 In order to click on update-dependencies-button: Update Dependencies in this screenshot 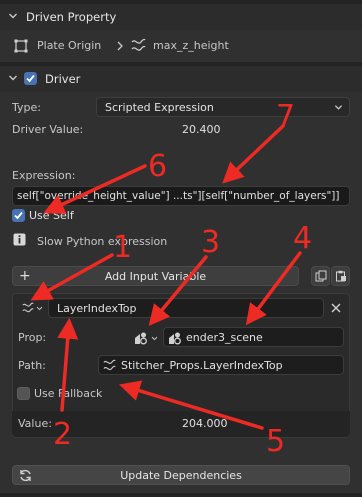, I will do `click(181, 475)`.